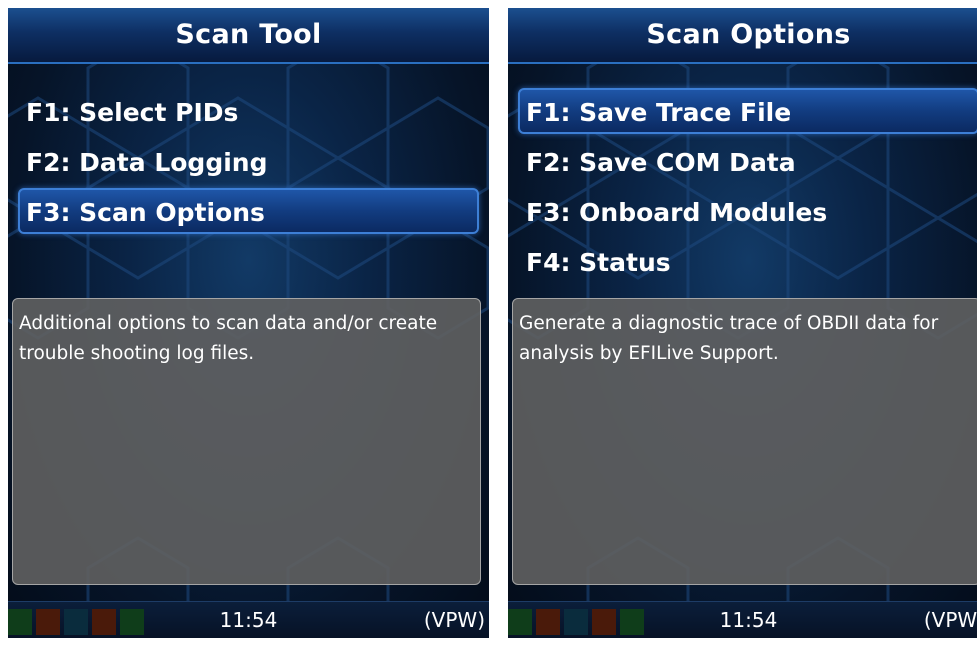 The width and height of the screenshot is (977, 646). Describe the element at coordinates (248, 36) in the screenshot. I see `screen-title: Scan Tool` at that location.